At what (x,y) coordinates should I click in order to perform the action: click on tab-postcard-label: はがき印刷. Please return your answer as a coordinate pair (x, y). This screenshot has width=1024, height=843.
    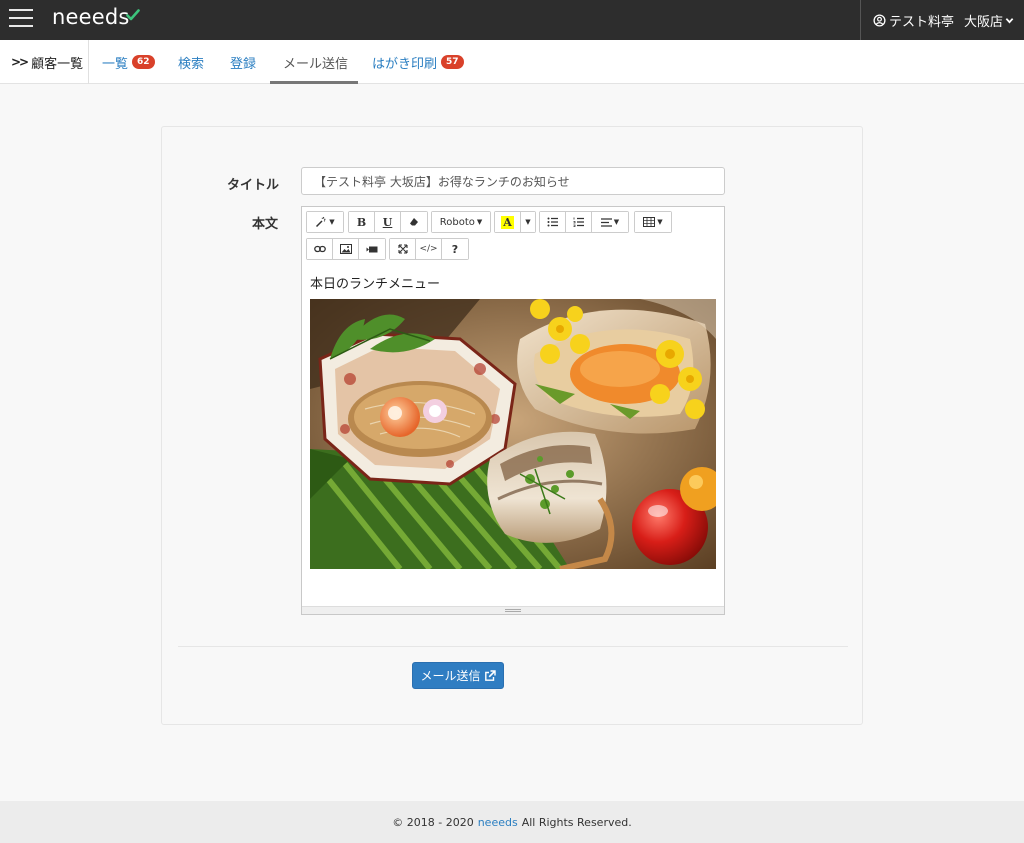
    Looking at the image, I should click on (405, 64).